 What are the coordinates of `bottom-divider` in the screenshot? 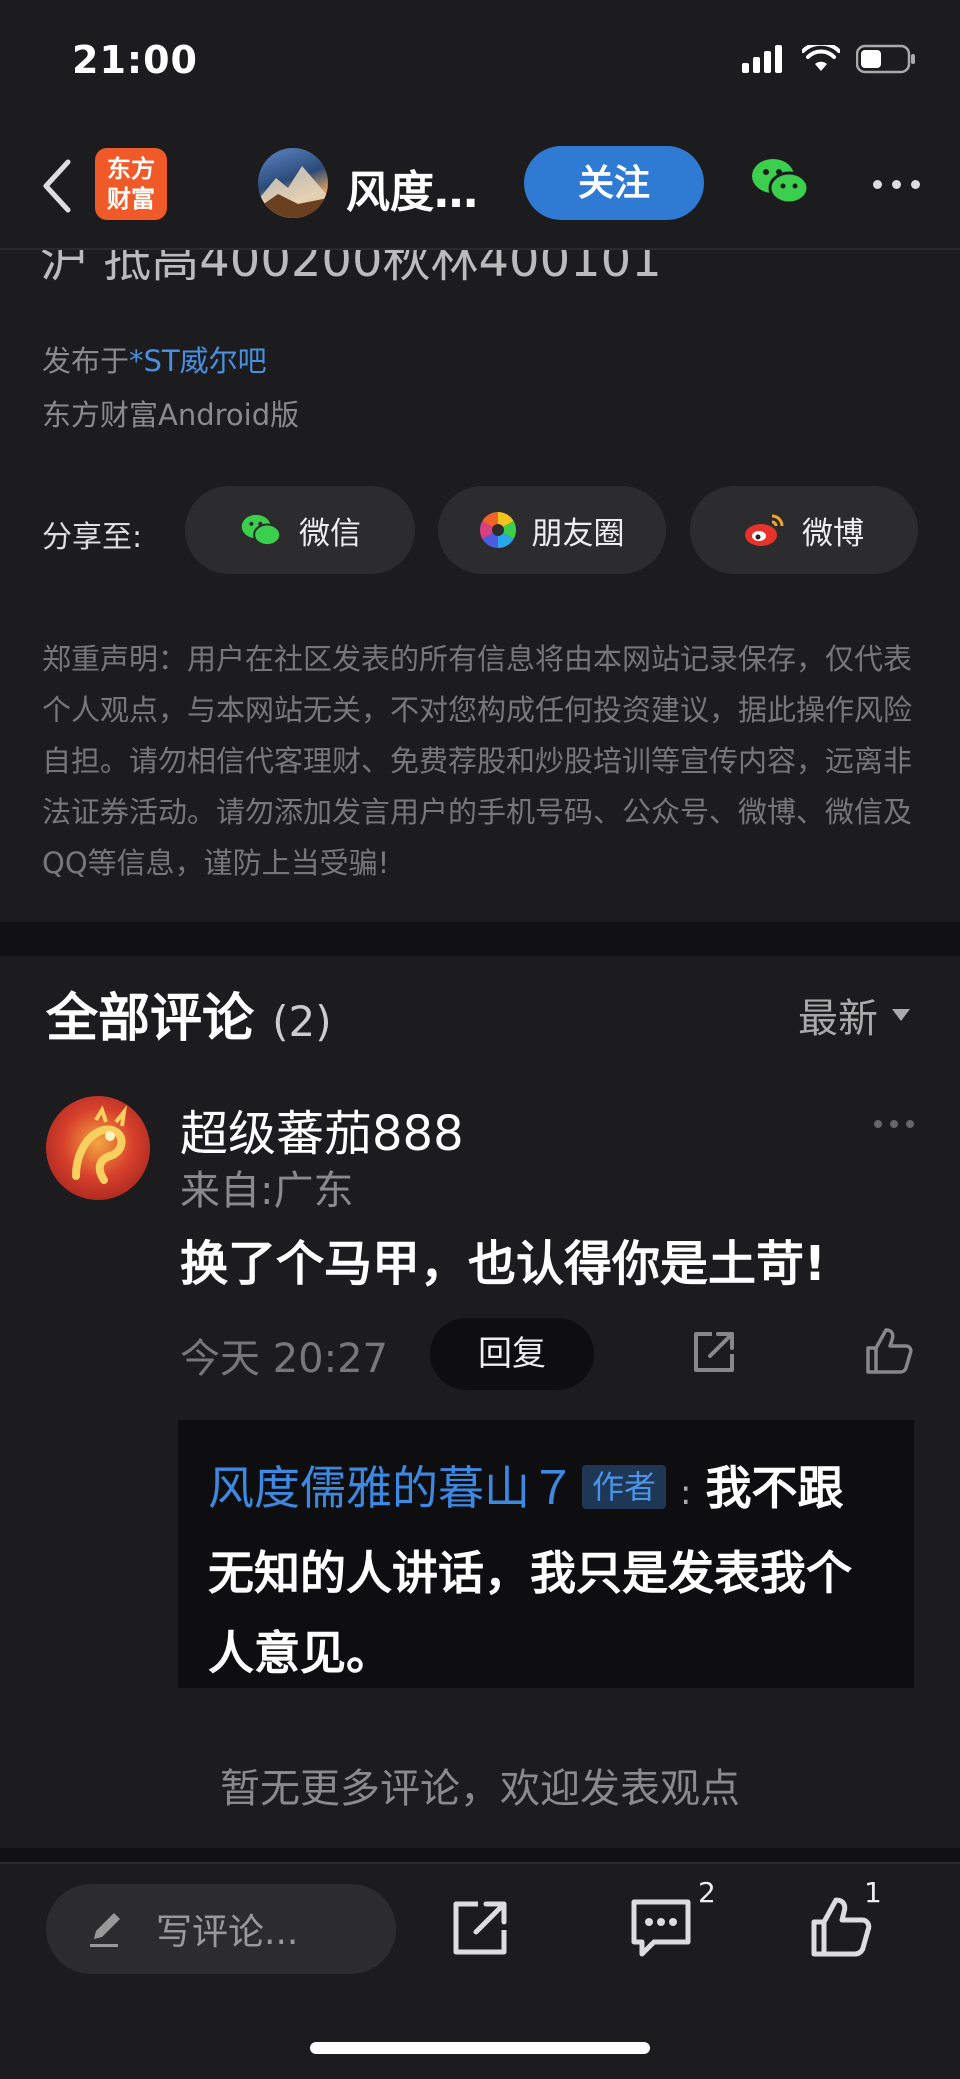 It's located at (480, 1855).